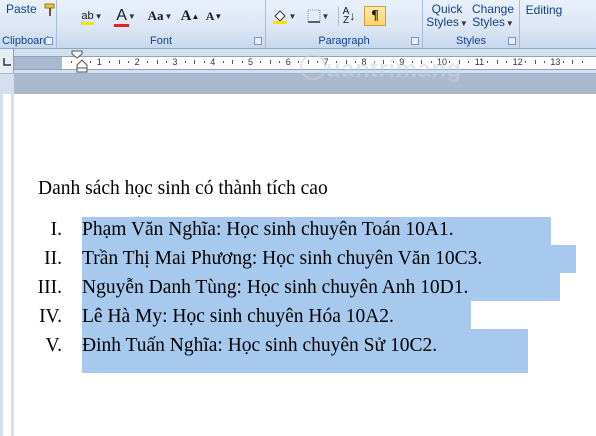  I want to click on left-tab-icon, so click(7, 62).